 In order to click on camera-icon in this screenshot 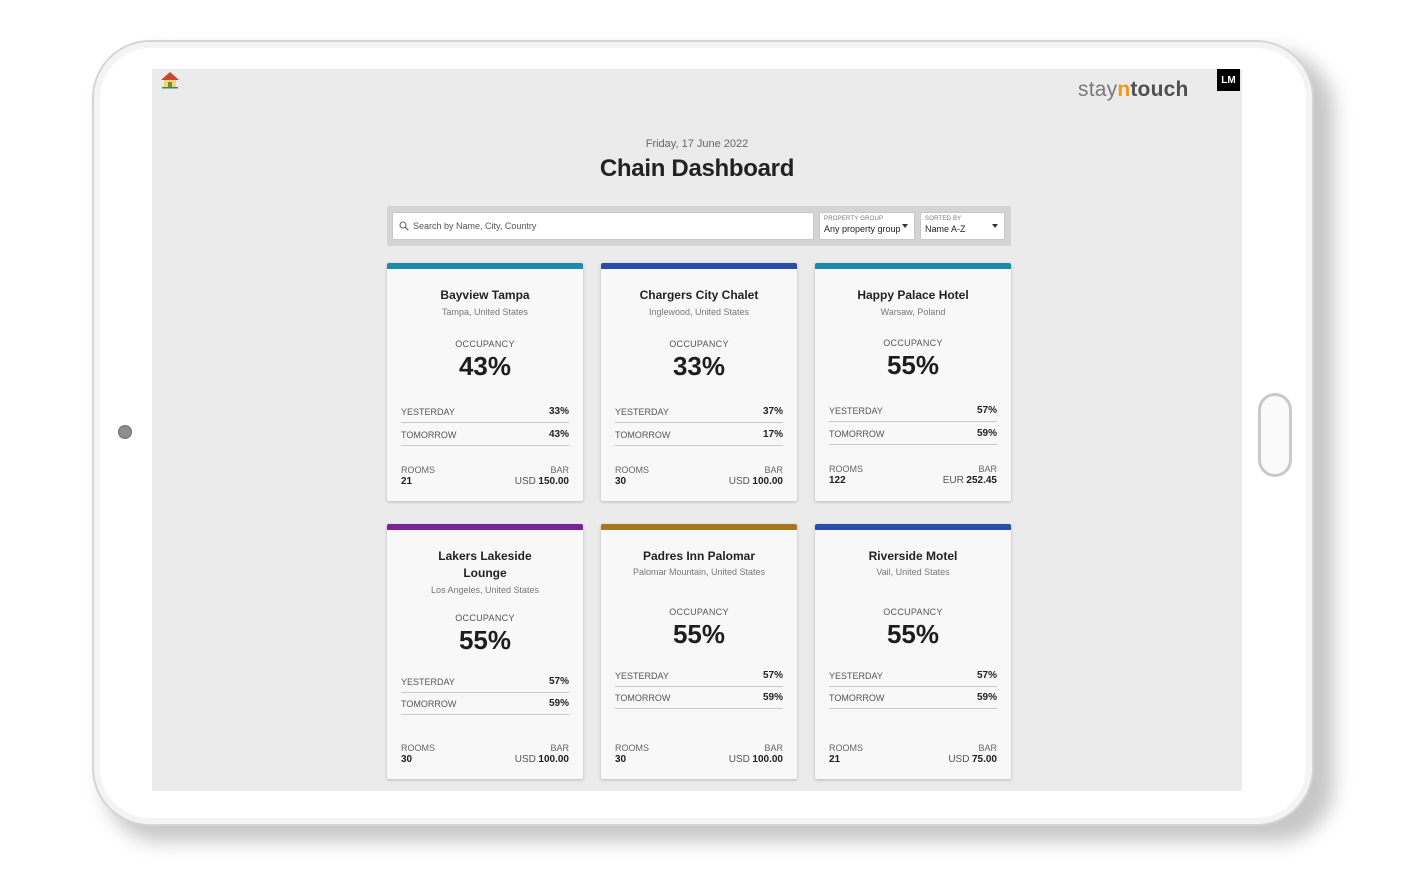, I will do `click(125, 432)`.